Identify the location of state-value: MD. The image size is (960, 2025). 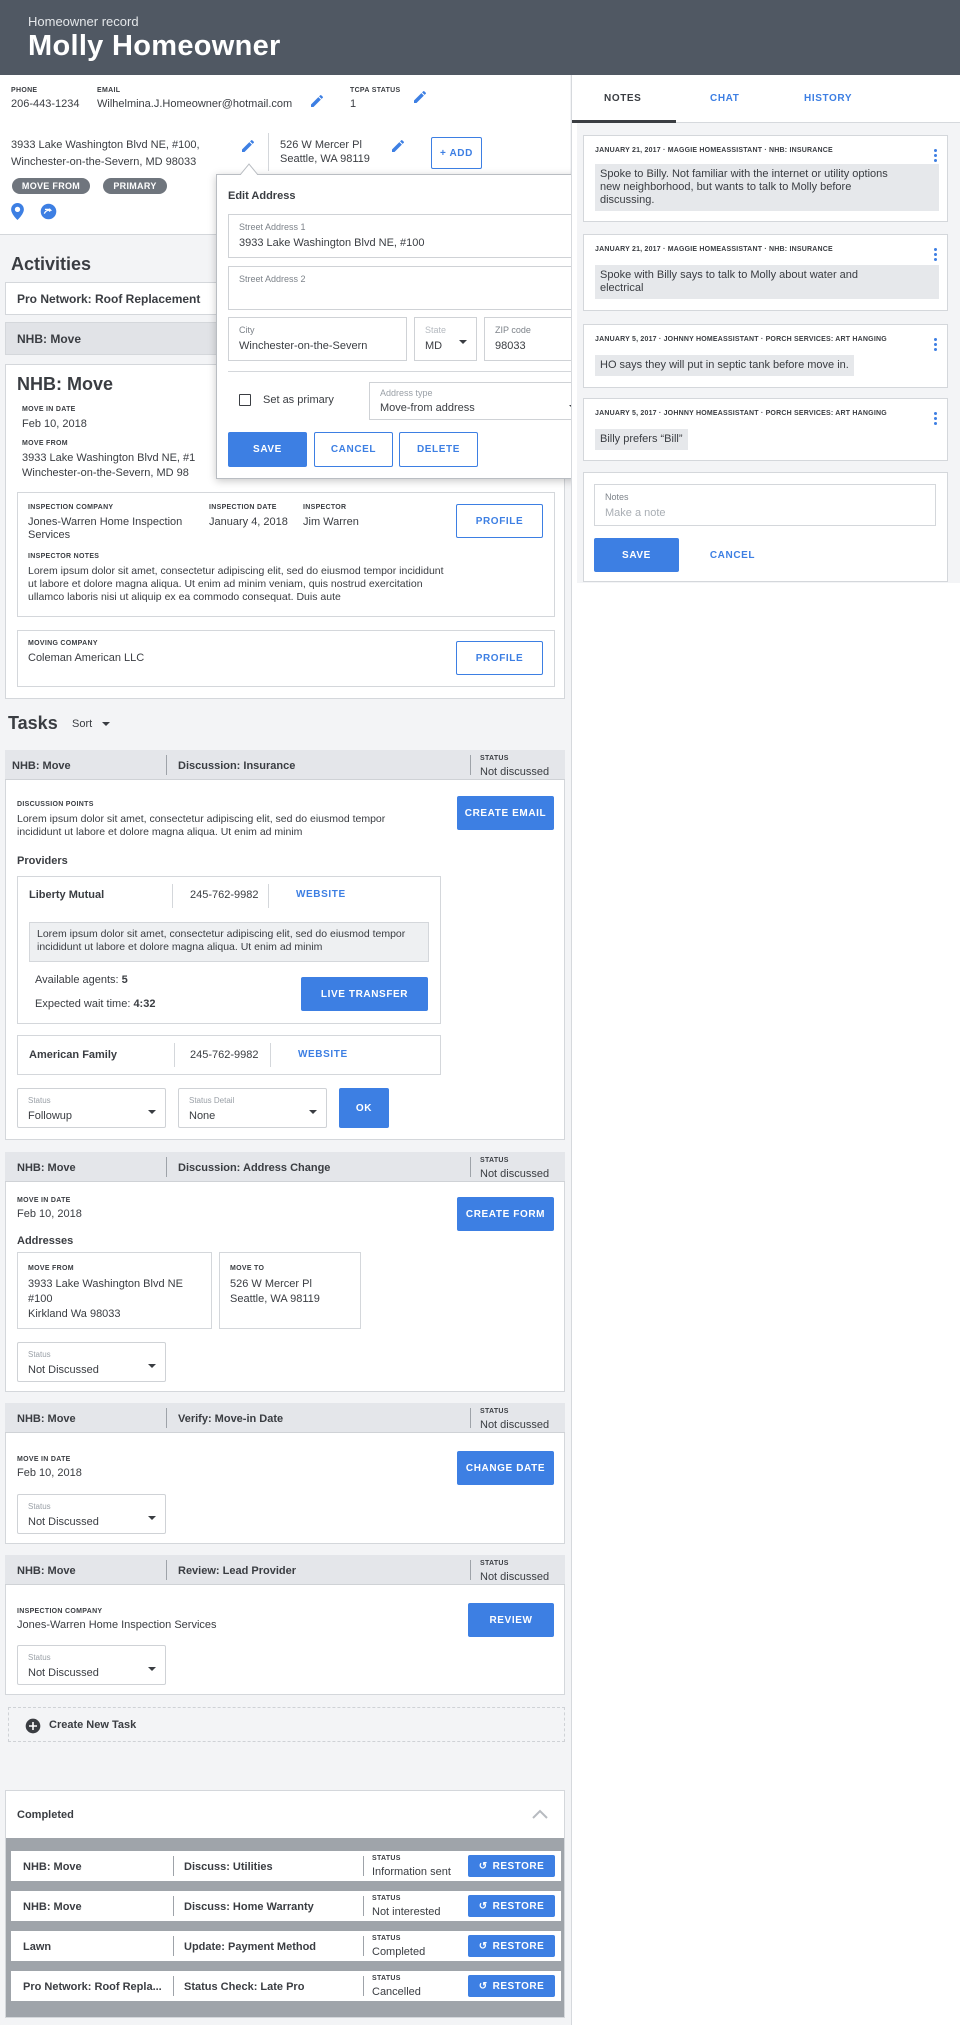
(434, 346).